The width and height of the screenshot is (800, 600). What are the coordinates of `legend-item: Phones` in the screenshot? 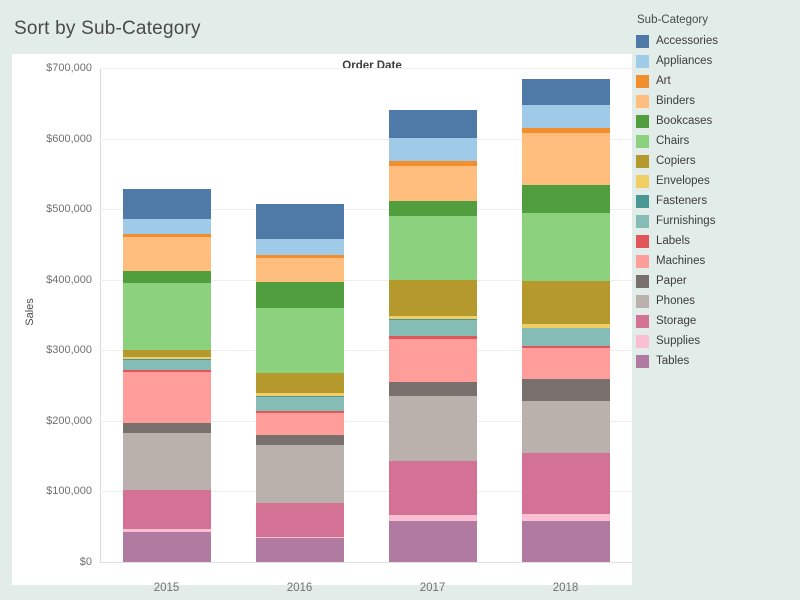 It's located at (716, 301).